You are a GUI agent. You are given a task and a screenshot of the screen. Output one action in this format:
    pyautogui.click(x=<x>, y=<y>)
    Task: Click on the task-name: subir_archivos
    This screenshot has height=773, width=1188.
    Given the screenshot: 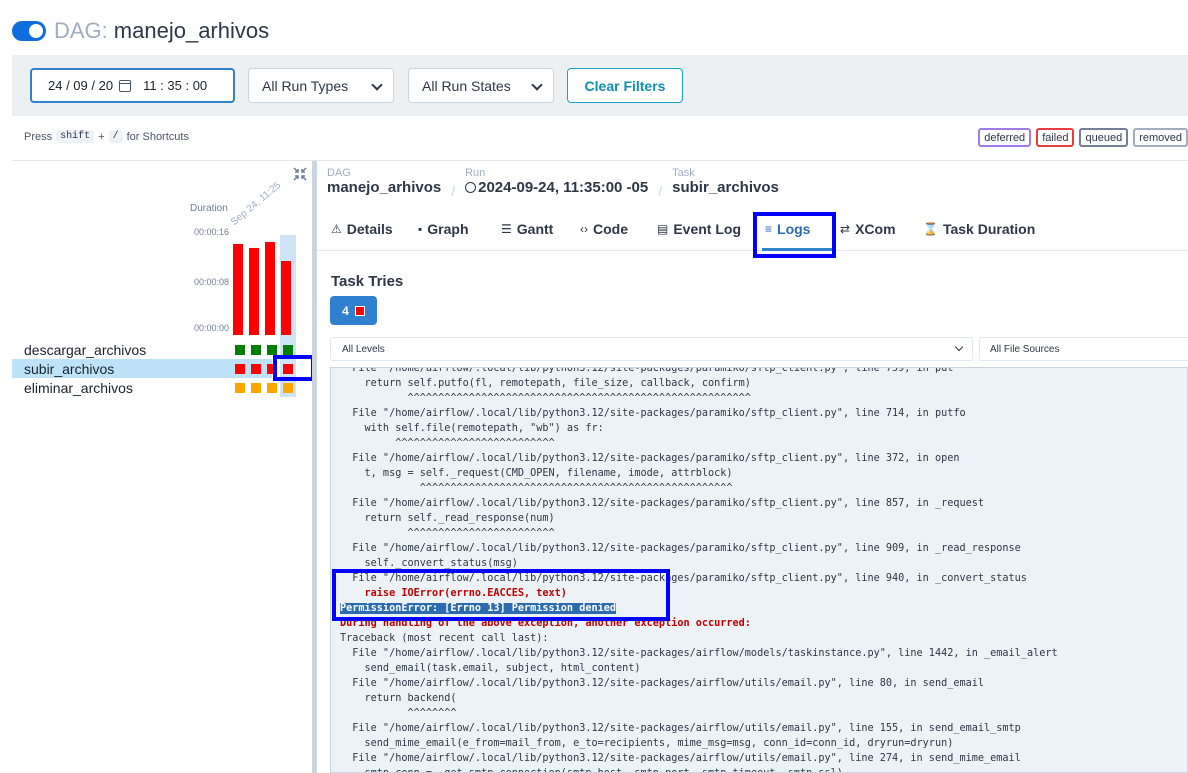 What is the action you would take?
    pyautogui.click(x=69, y=368)
    